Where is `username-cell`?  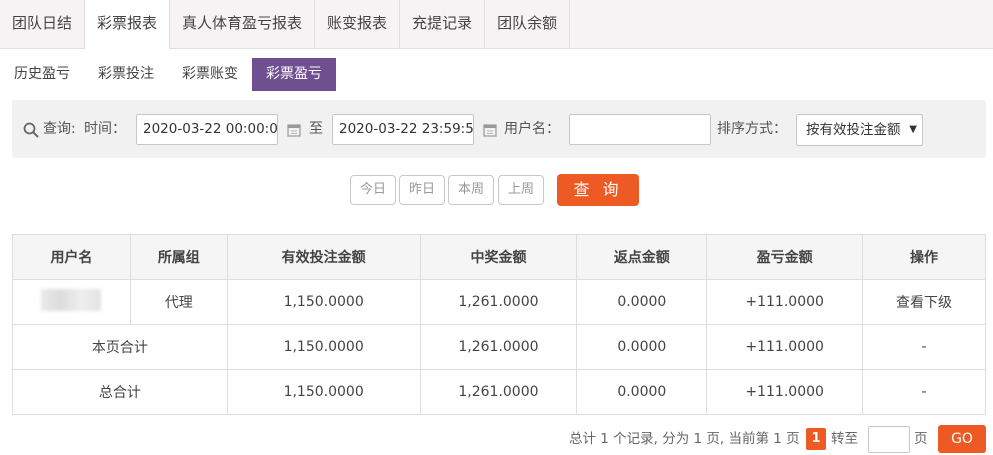
username-cell is located at coordinates (71, 302).